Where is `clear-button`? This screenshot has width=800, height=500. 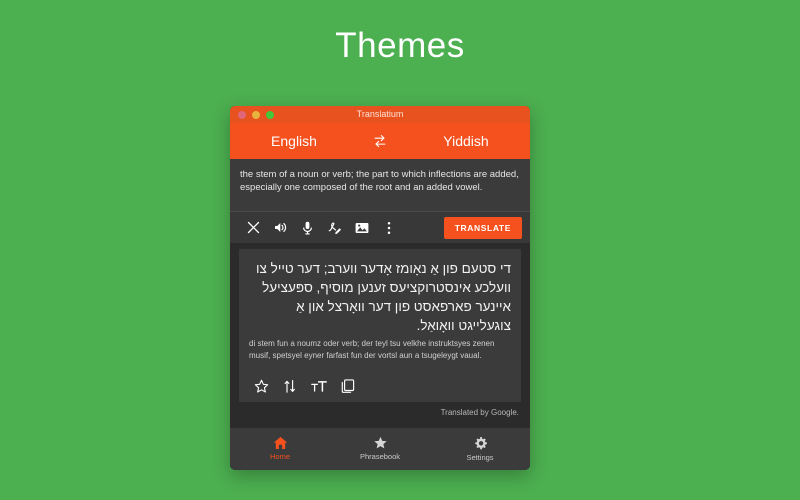
clear-button is located at coordinates (253, 228).